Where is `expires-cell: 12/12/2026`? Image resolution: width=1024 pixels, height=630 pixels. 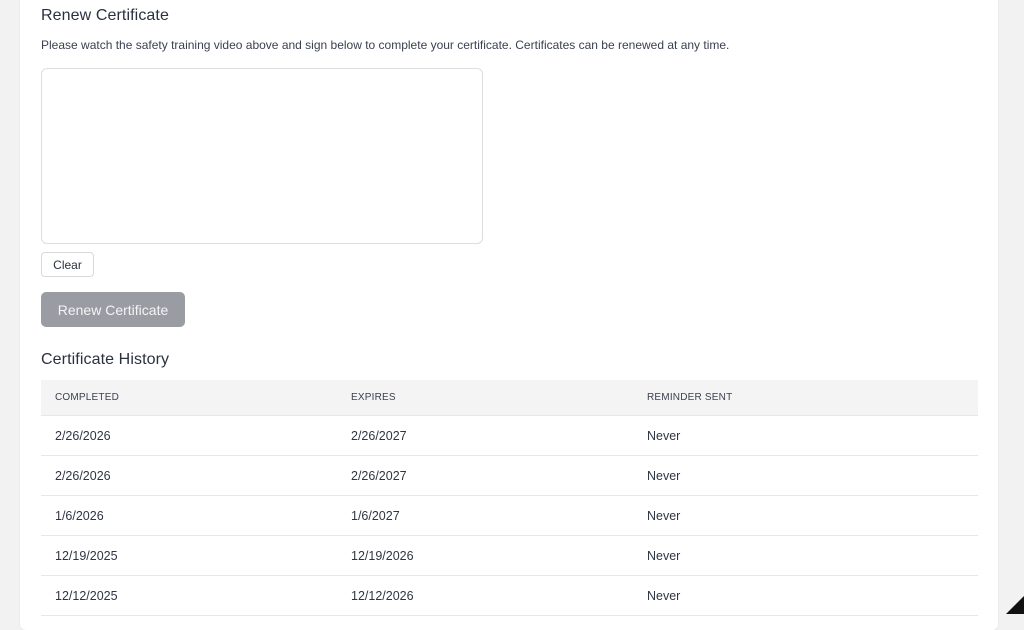 expires-cell: 12/12/2026 is located at coordinates (485, 596).